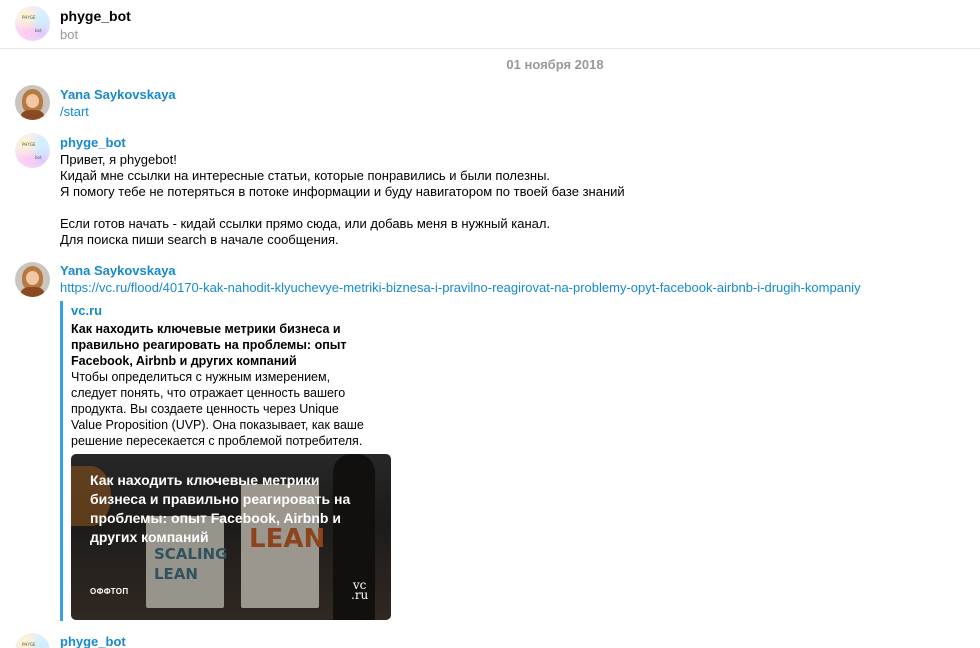 The width and height of the screenshot is (980, 648). I want to click on chat-subtitle: bot, so click(69, 34).